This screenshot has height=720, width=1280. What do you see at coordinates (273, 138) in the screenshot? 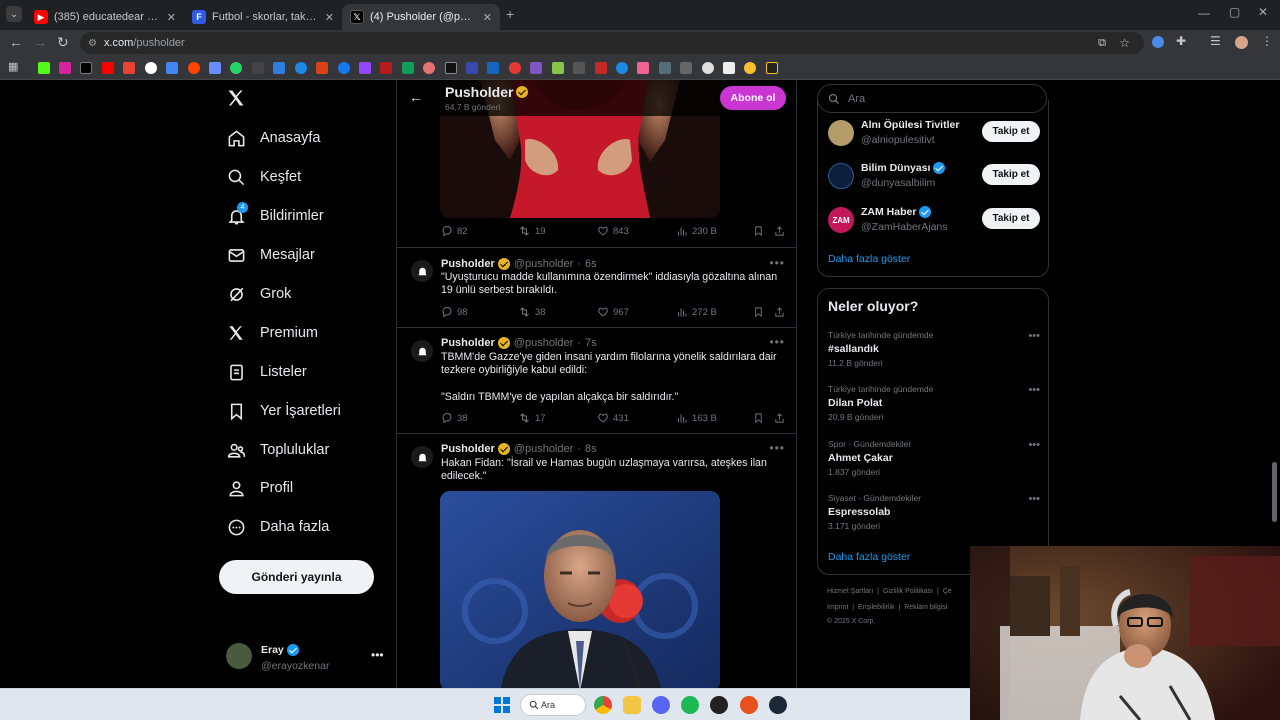
I see `nav-home: Anasayfa` at bounding box center [273, 138].